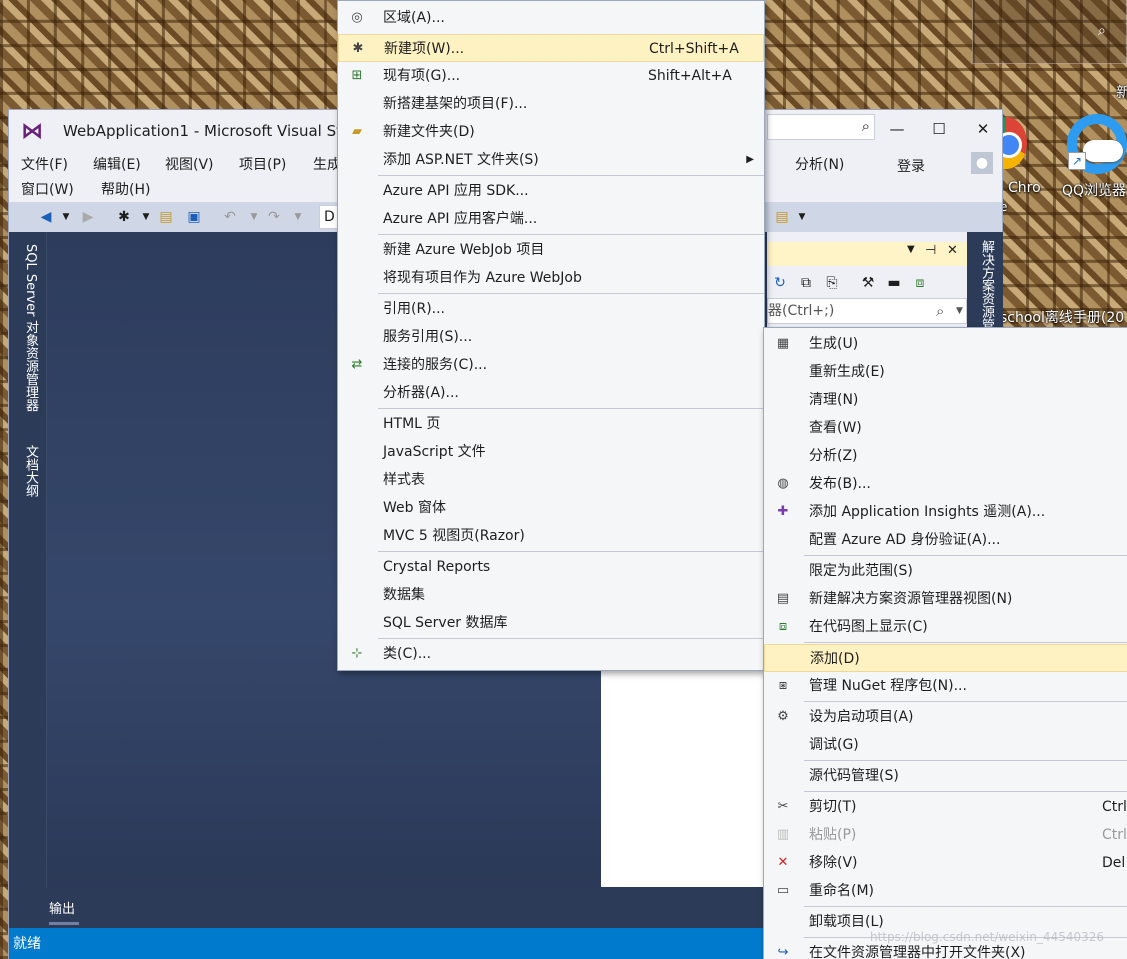 The height and width of the screenshot is (959, 1127). I want to click on menu-item-show-on-code-map: ⧈ 在代码图上显示(C), so click(945, 627).